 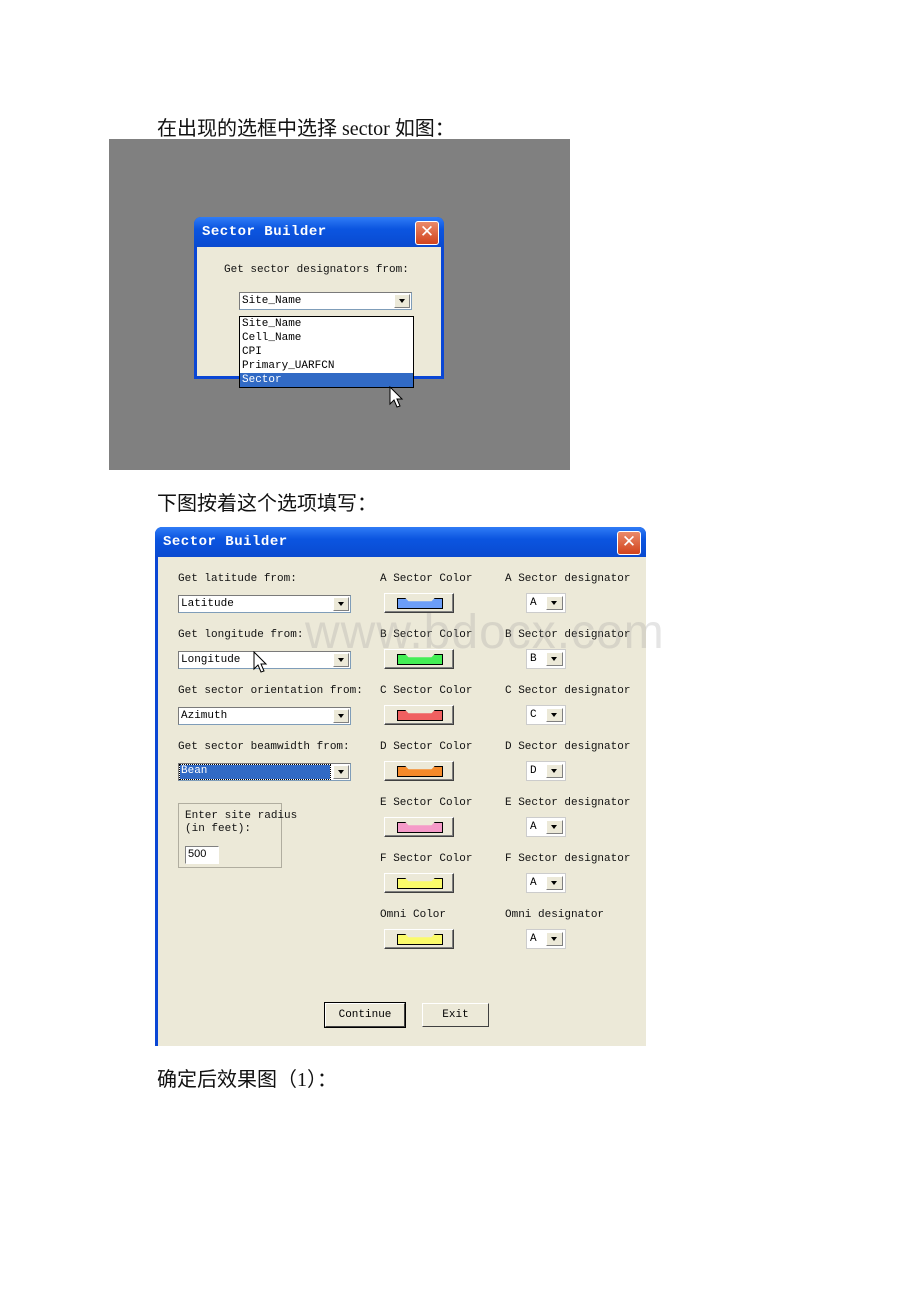 What do you see at coordinates (218, 829) in the screenshot?
I see `radius-unit-label: (in feet):` at bounding box center [218, 829].